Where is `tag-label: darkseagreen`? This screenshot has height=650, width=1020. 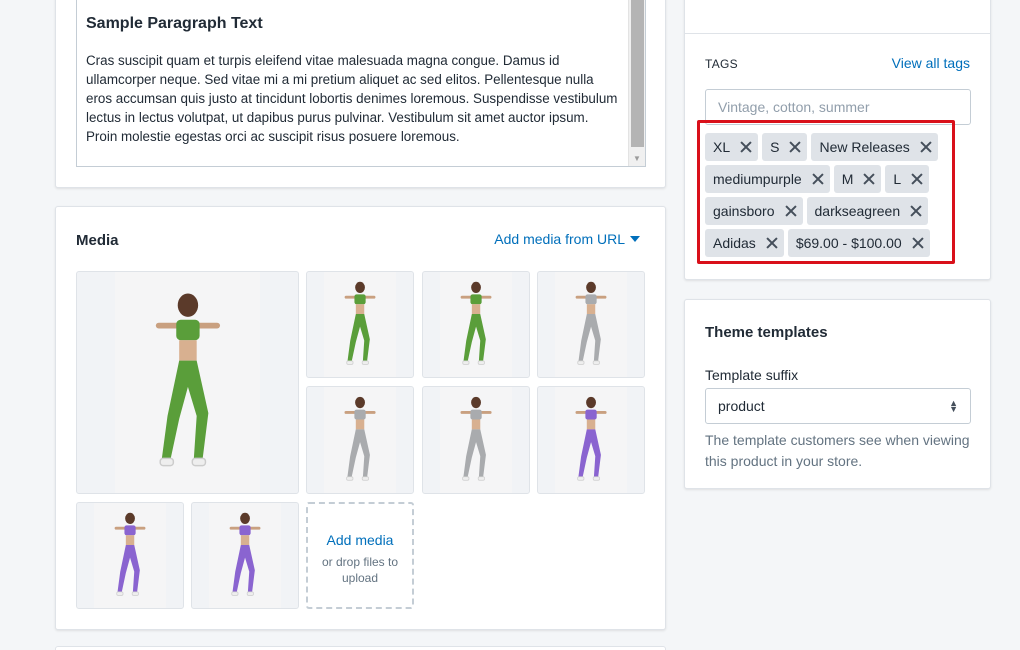 tag-label: darkseagreen is located at coordinates (857, 211).